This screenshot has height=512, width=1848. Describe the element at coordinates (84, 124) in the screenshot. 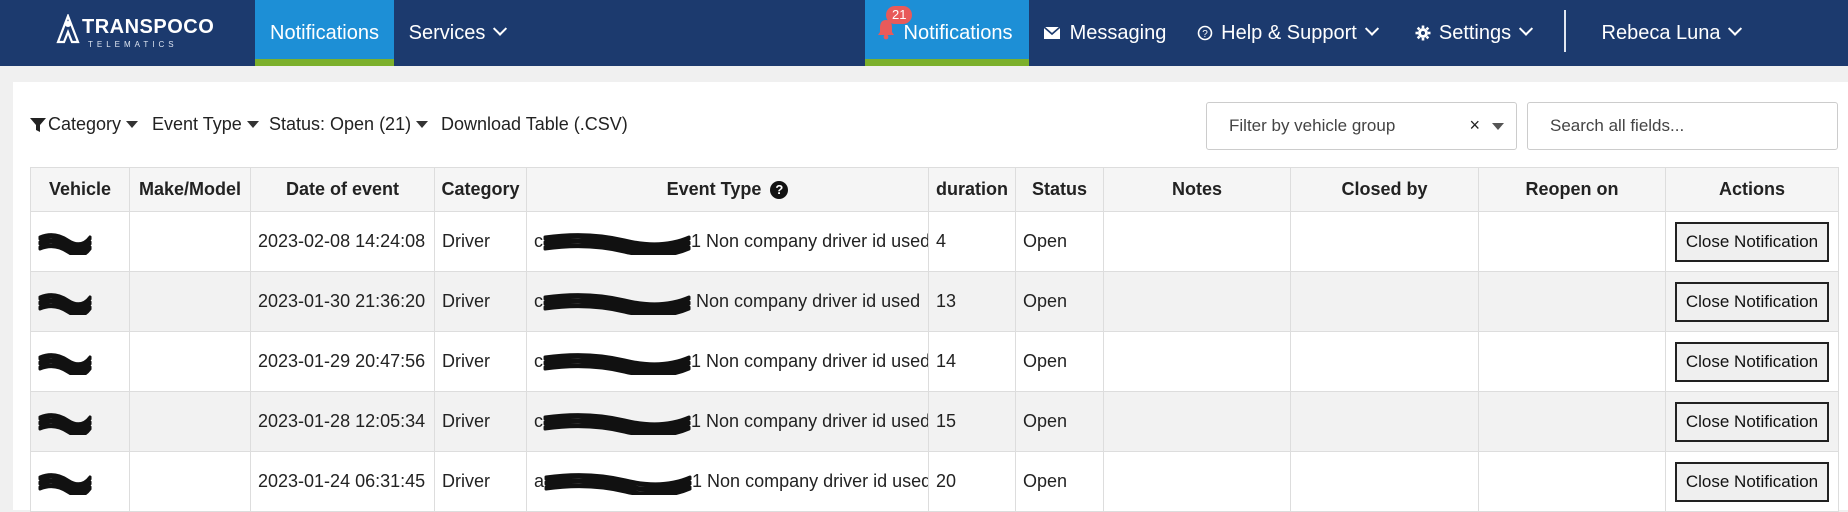

I see `category-filter: Category` at that location.